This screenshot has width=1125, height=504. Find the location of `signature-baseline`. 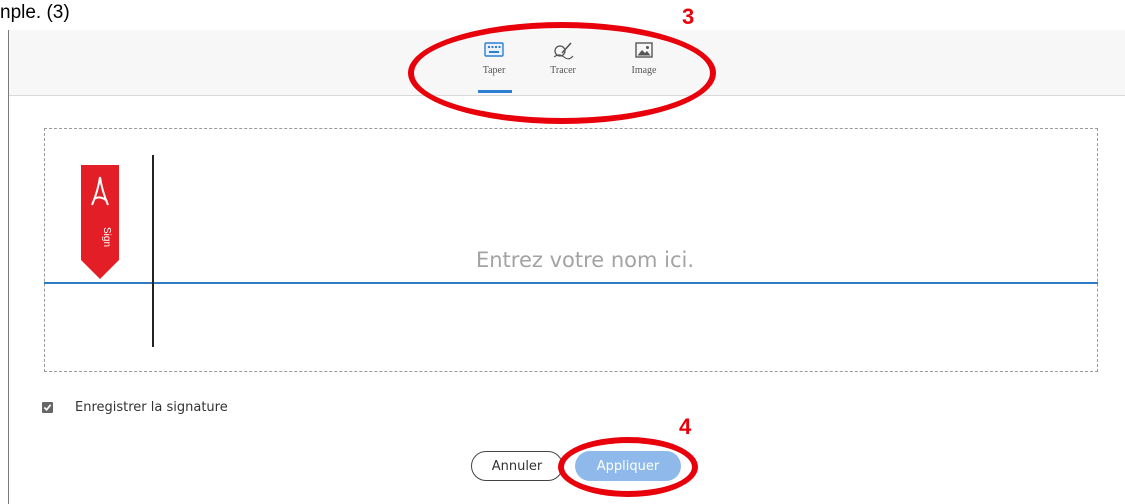

signature-baseline is located at coordinates (571, 283).